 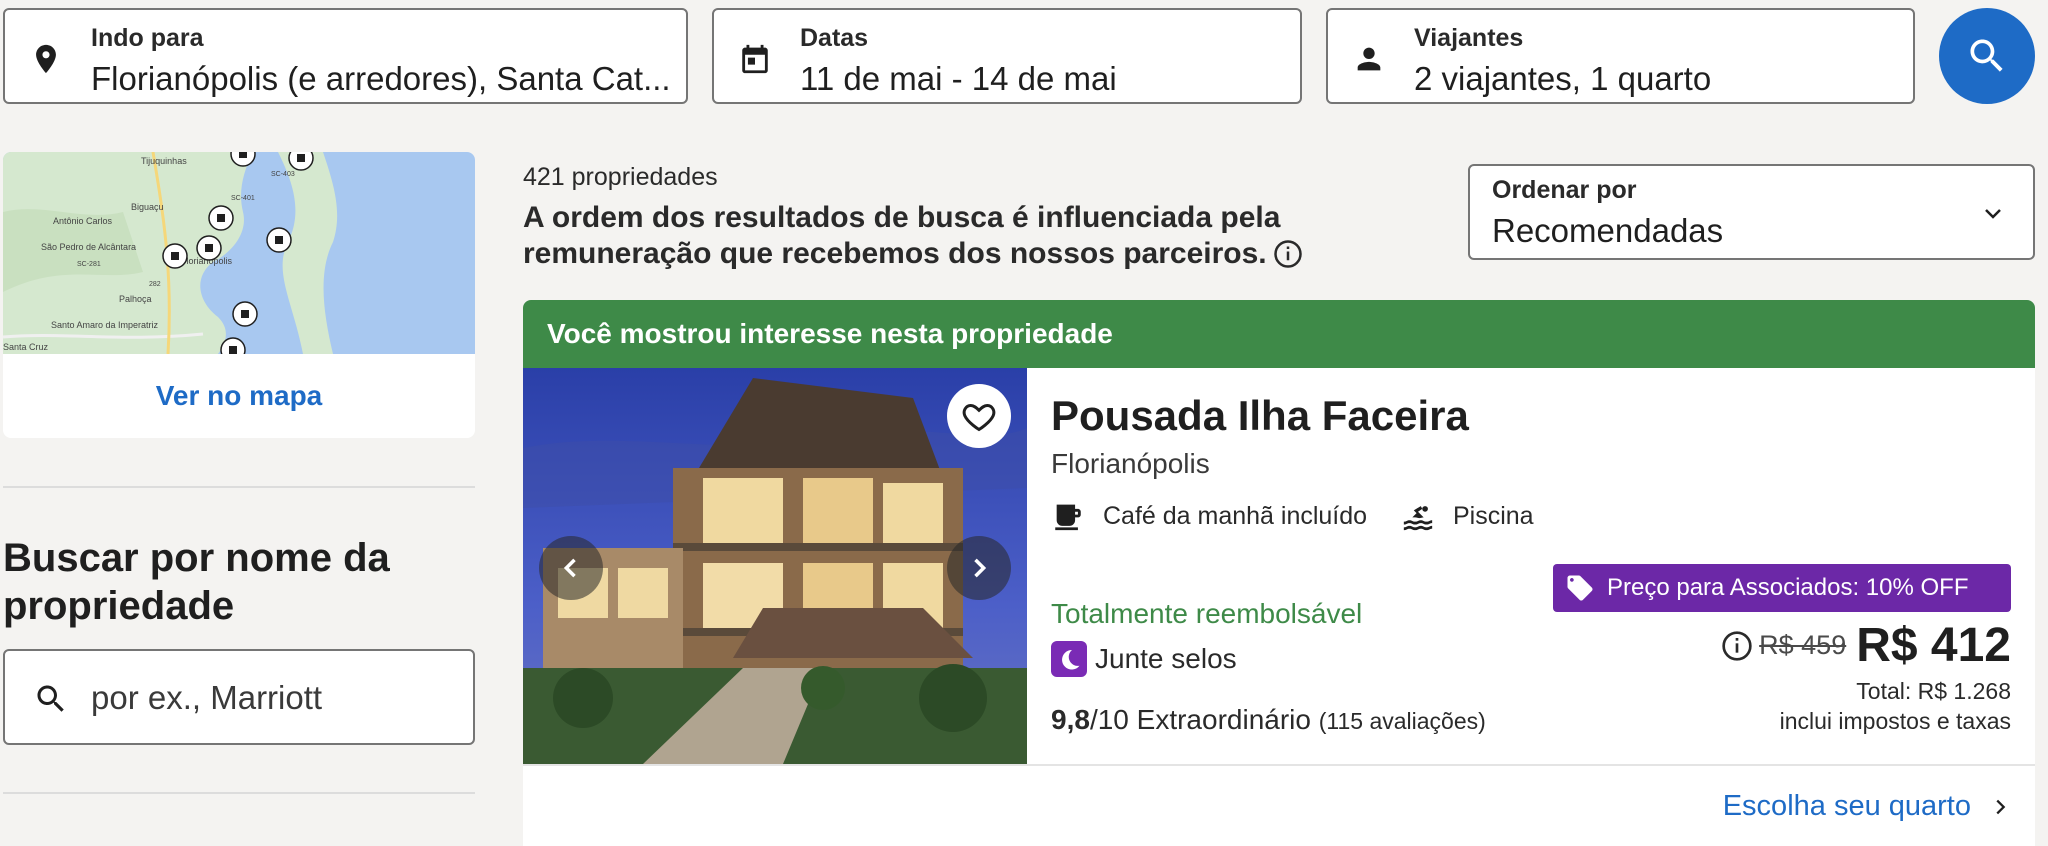 I want to click on card-divider, so click(x=1279, y=765).